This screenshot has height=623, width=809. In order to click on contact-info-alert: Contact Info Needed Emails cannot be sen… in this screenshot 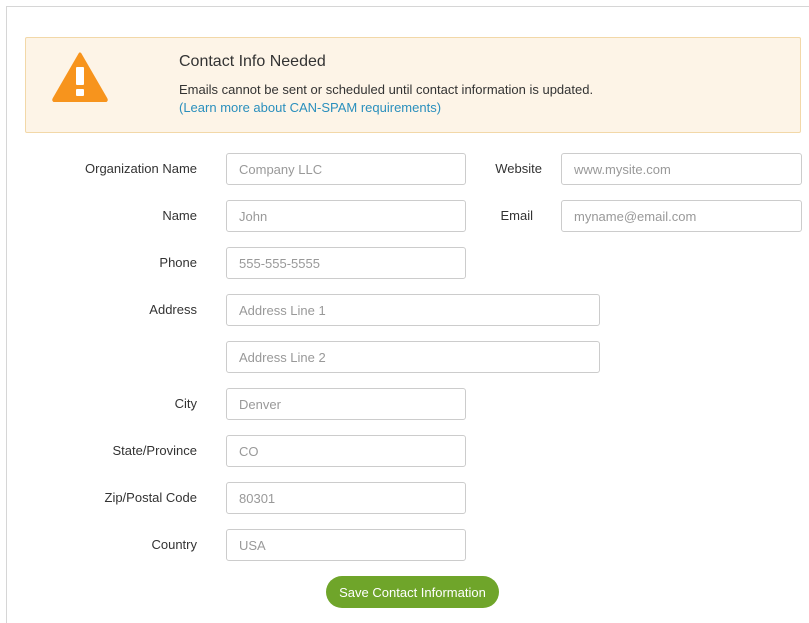, I will do `click(413, 85)`.